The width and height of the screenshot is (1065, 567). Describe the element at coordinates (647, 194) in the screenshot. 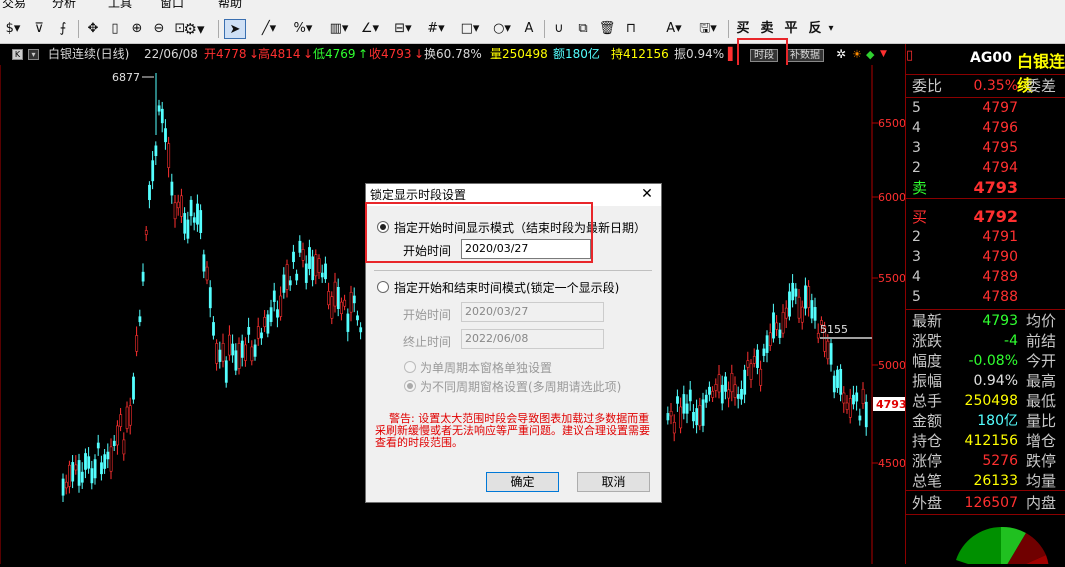

I see `close-icon: ✕` at that location.